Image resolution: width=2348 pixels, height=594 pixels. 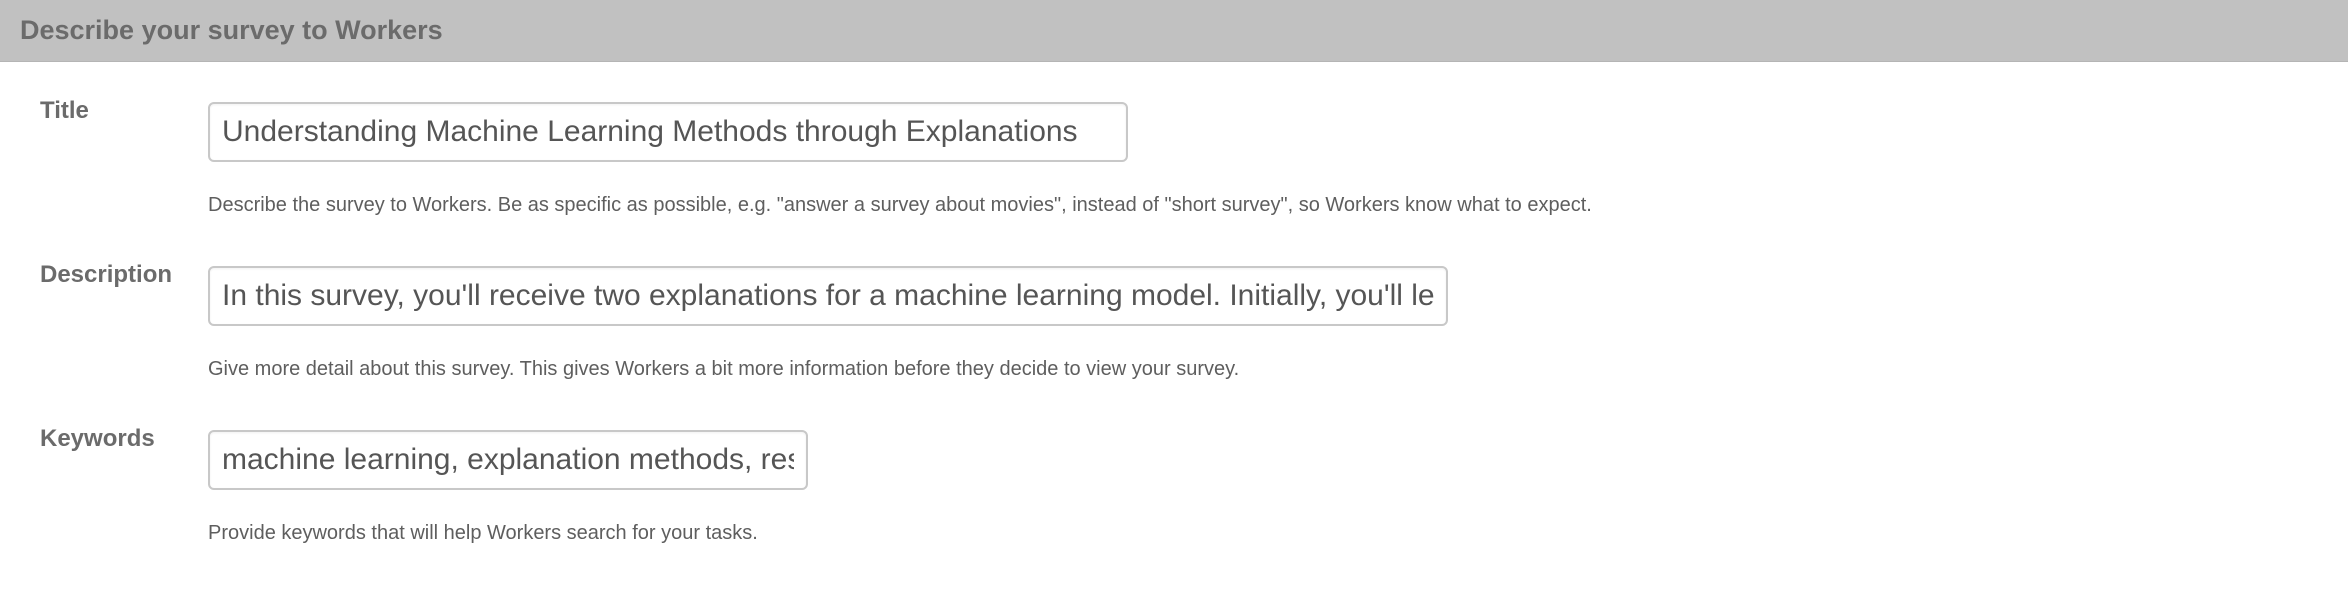 I want to click on description-label: Description, so click(x=106, y=274).